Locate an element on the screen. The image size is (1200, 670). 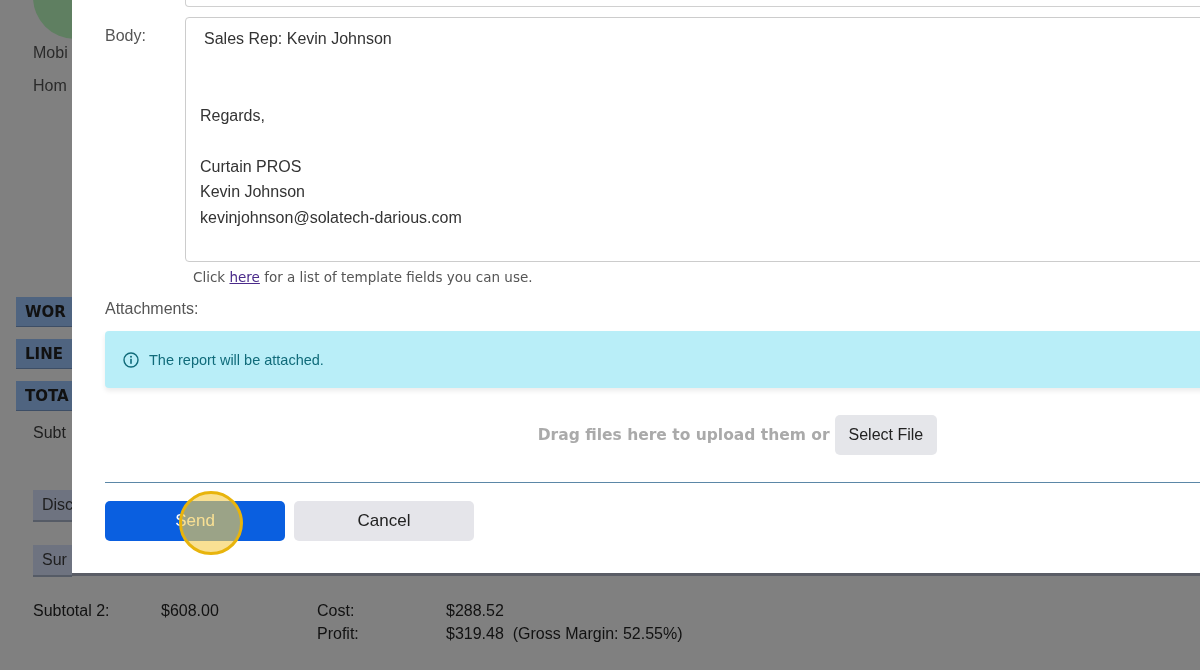
cancel-button: Cancel is located at coordinates (384, 521).